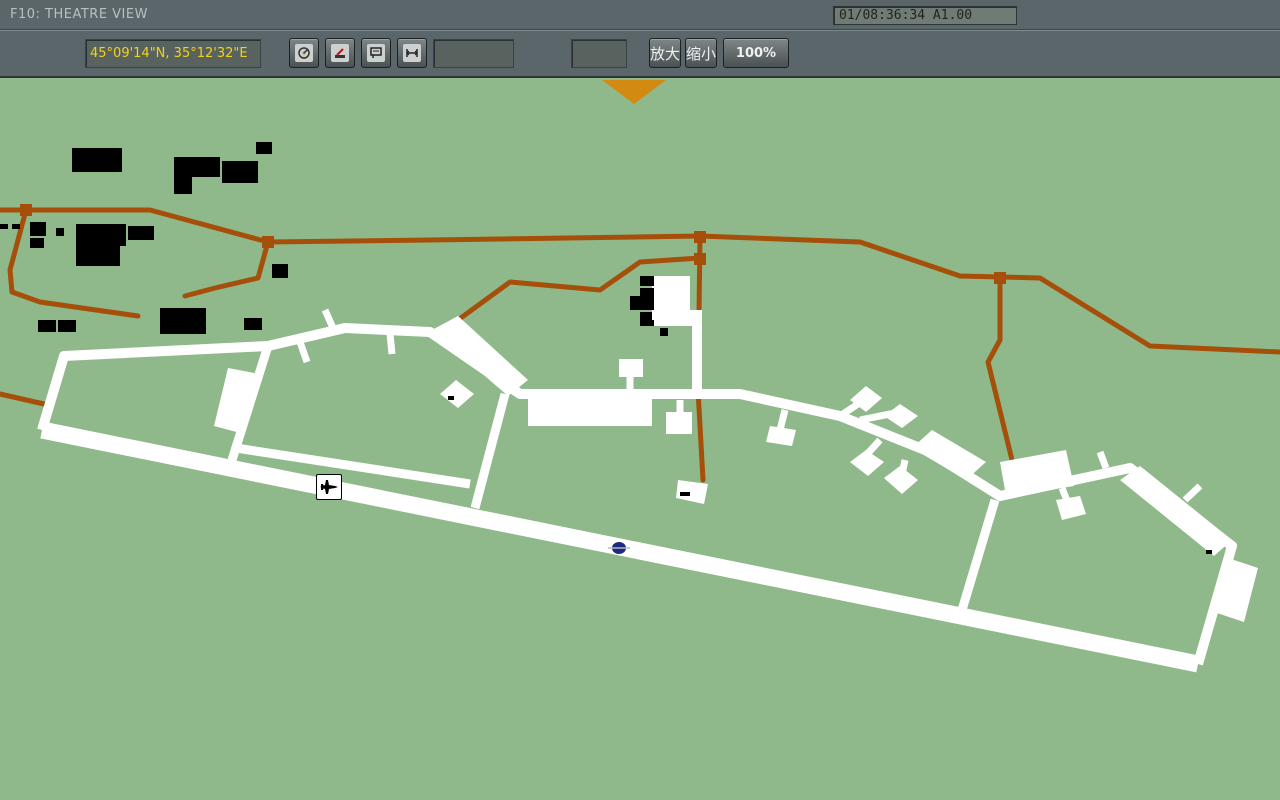 This screenshot has height=800, width=1280. I want to click on window-title: F10: THEATRE VIEW, so click(79, 14).